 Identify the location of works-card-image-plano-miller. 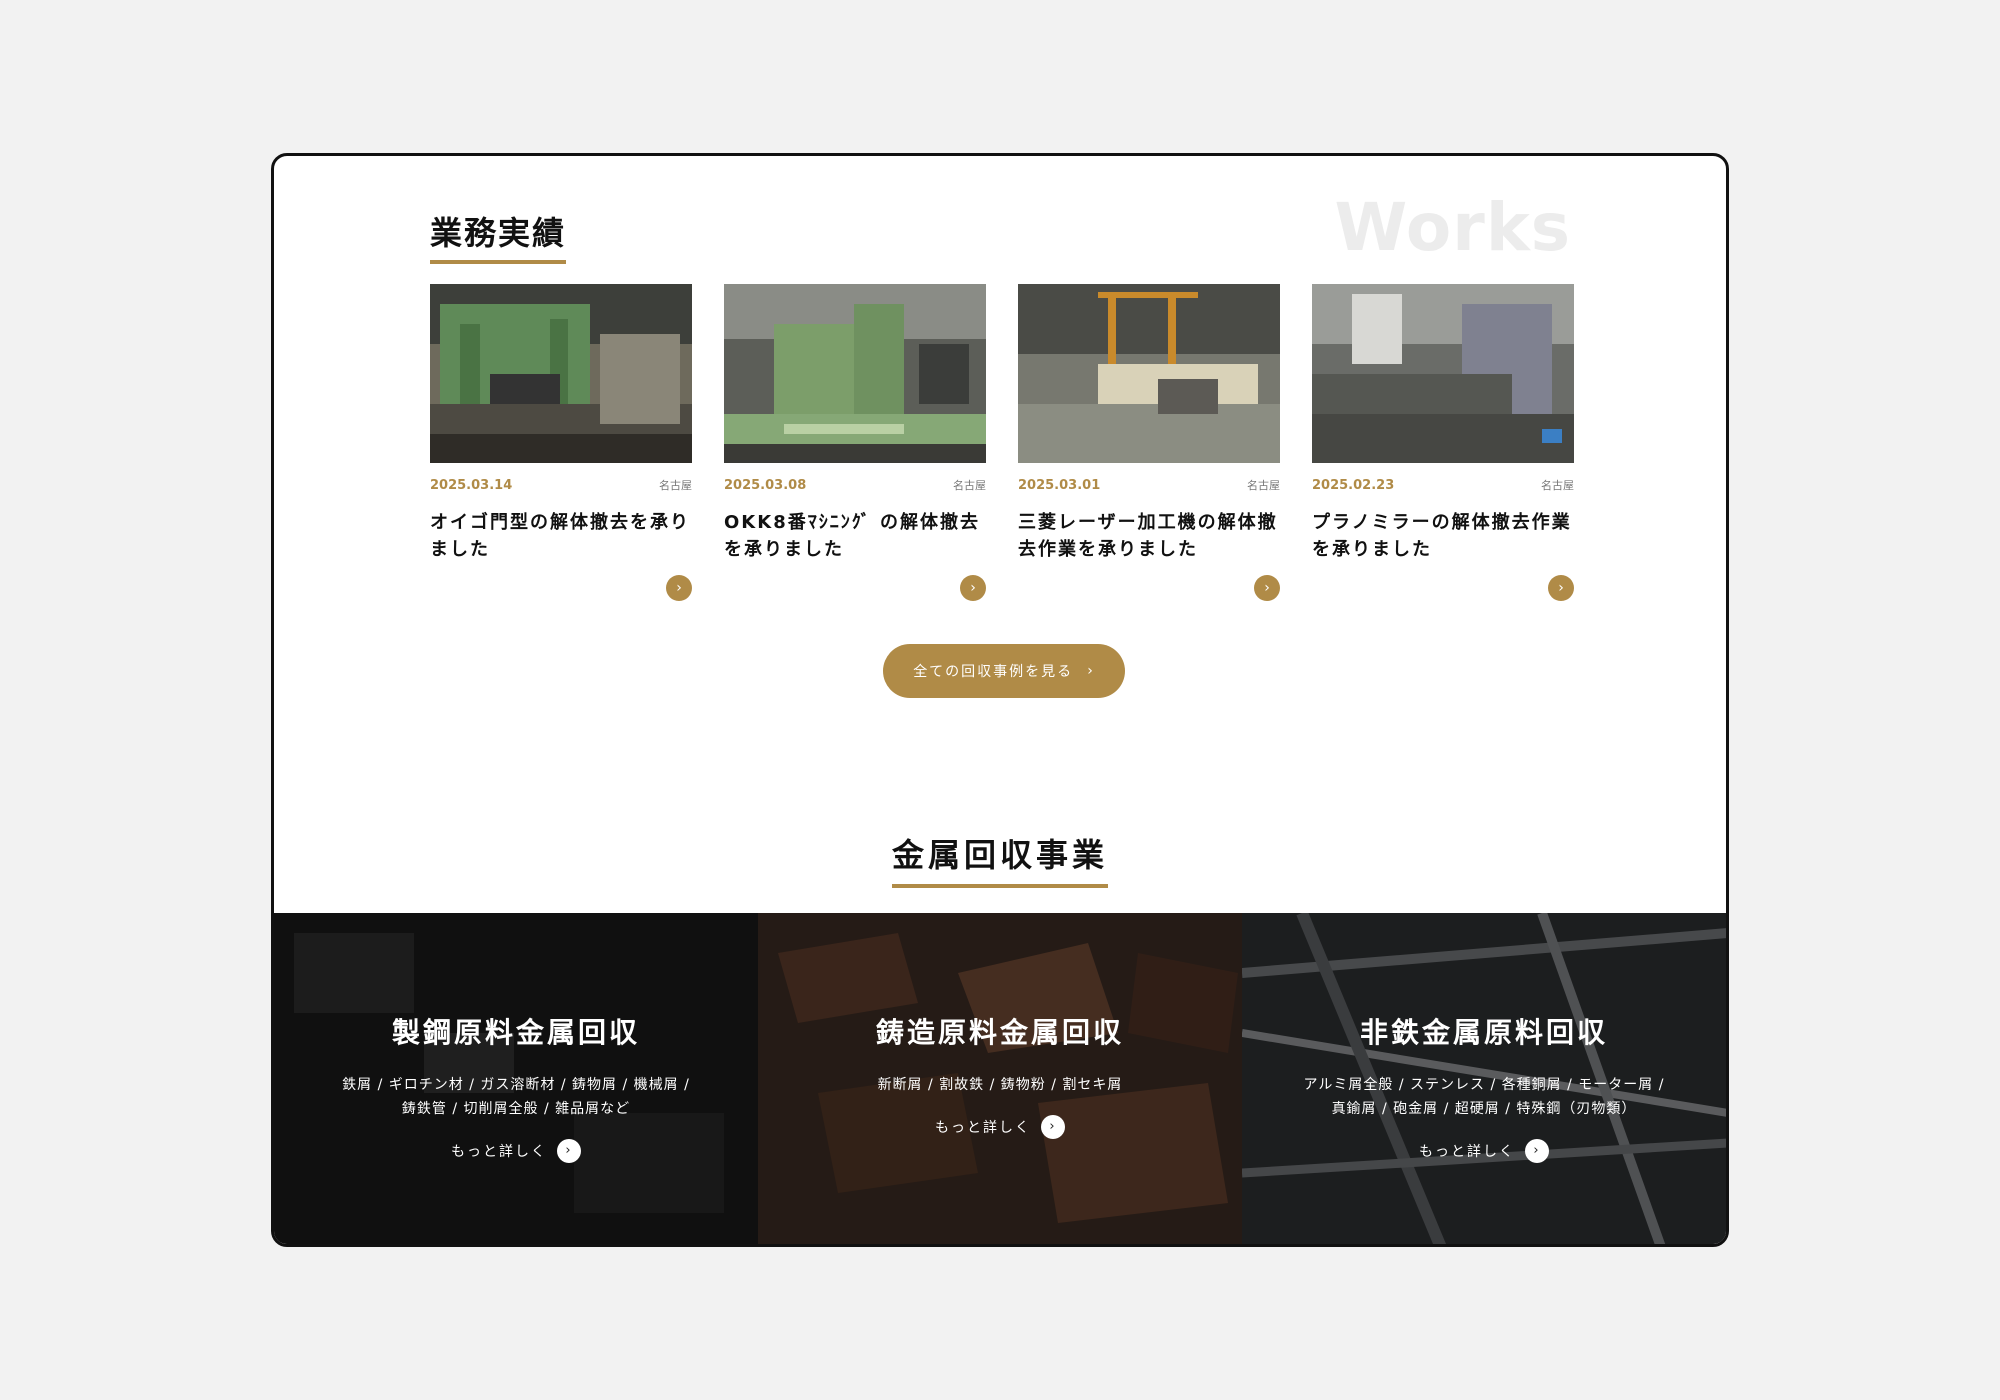
(1443, 373).